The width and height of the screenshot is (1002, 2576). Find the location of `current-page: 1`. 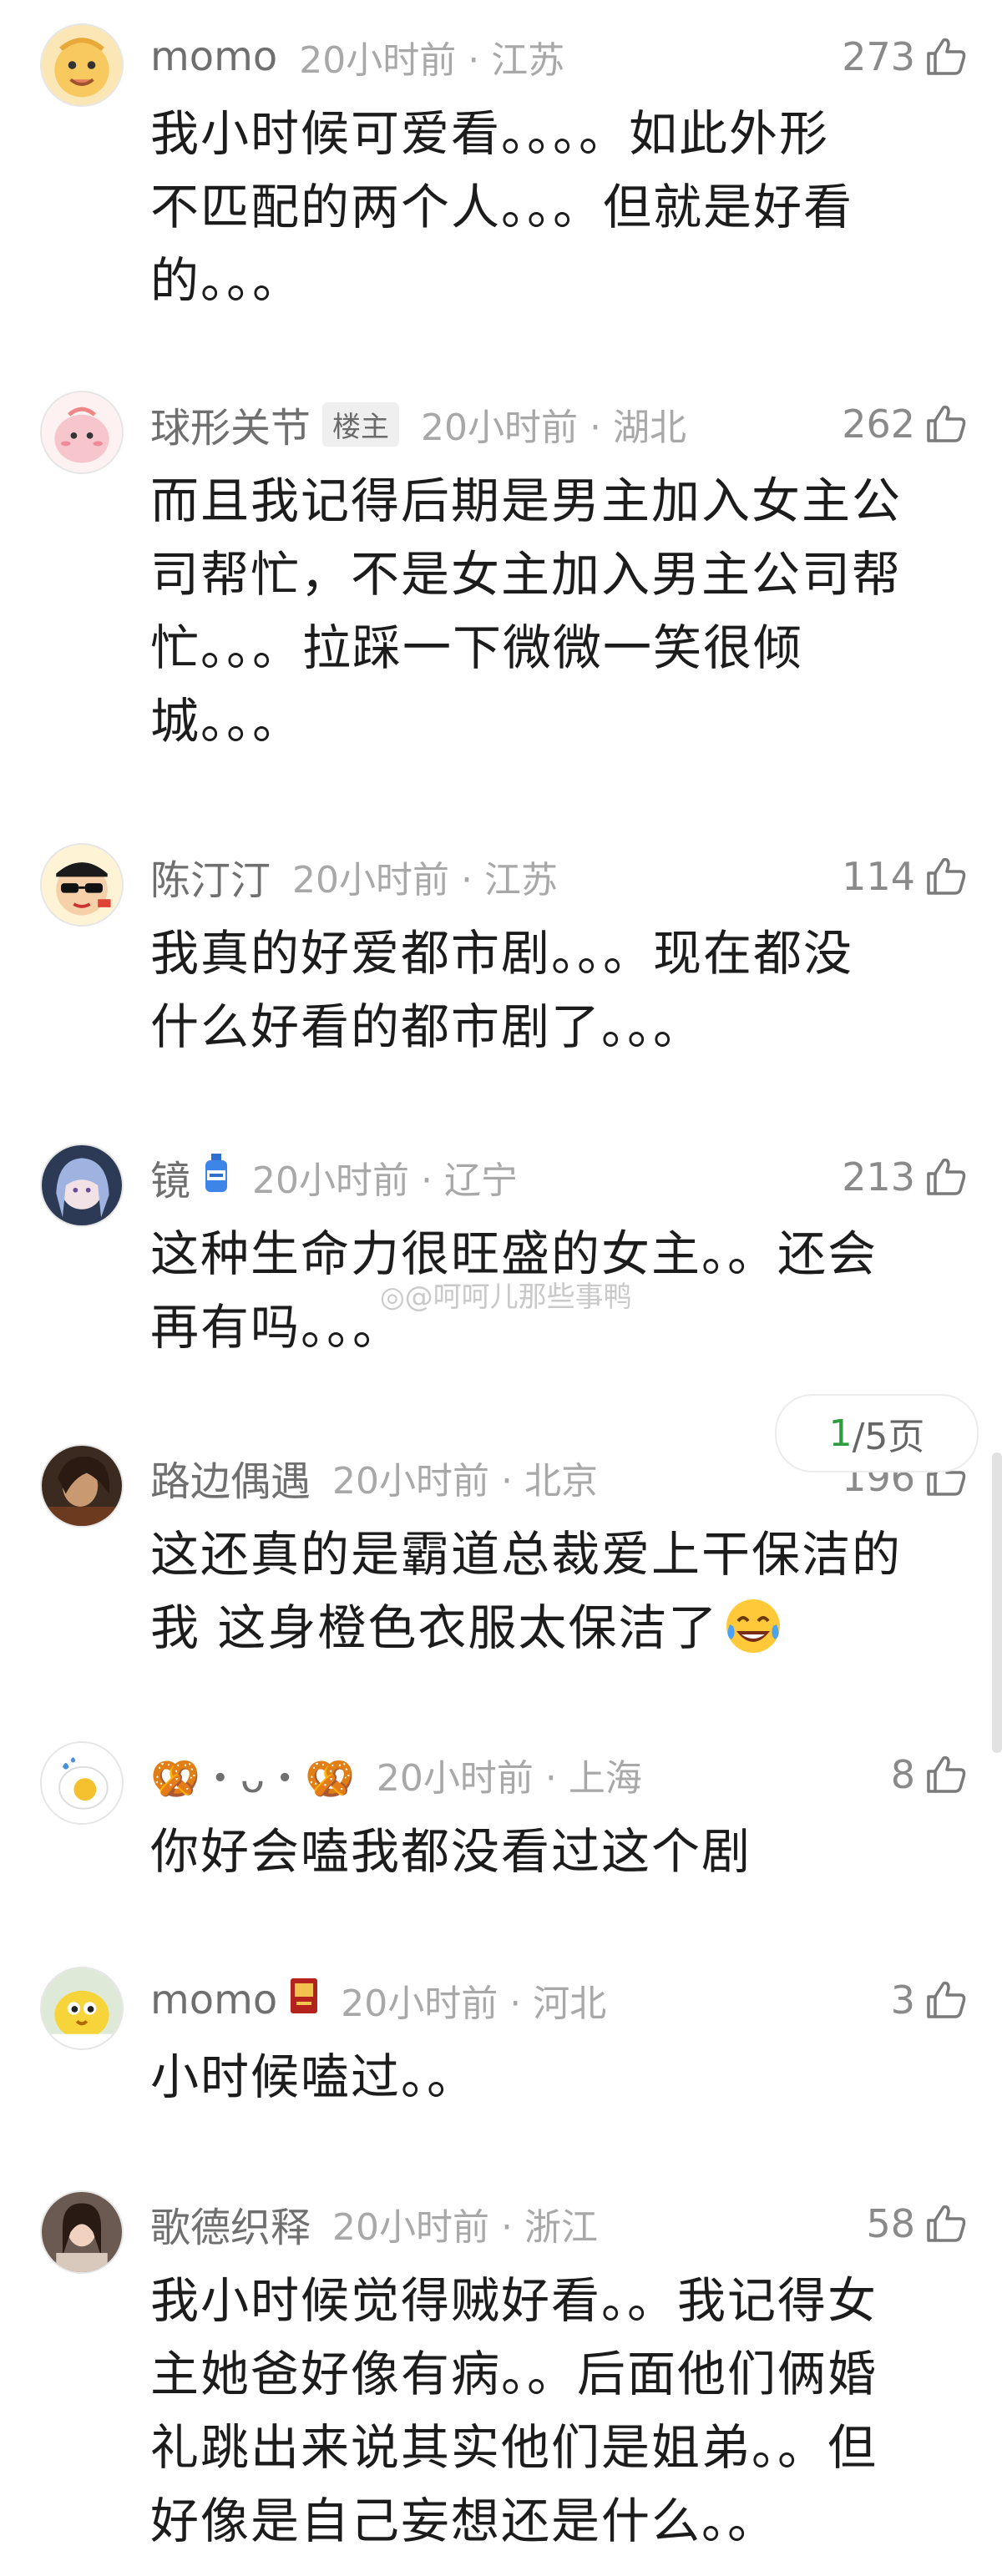

current-page: 1 is located at coordinates (840, 1433).